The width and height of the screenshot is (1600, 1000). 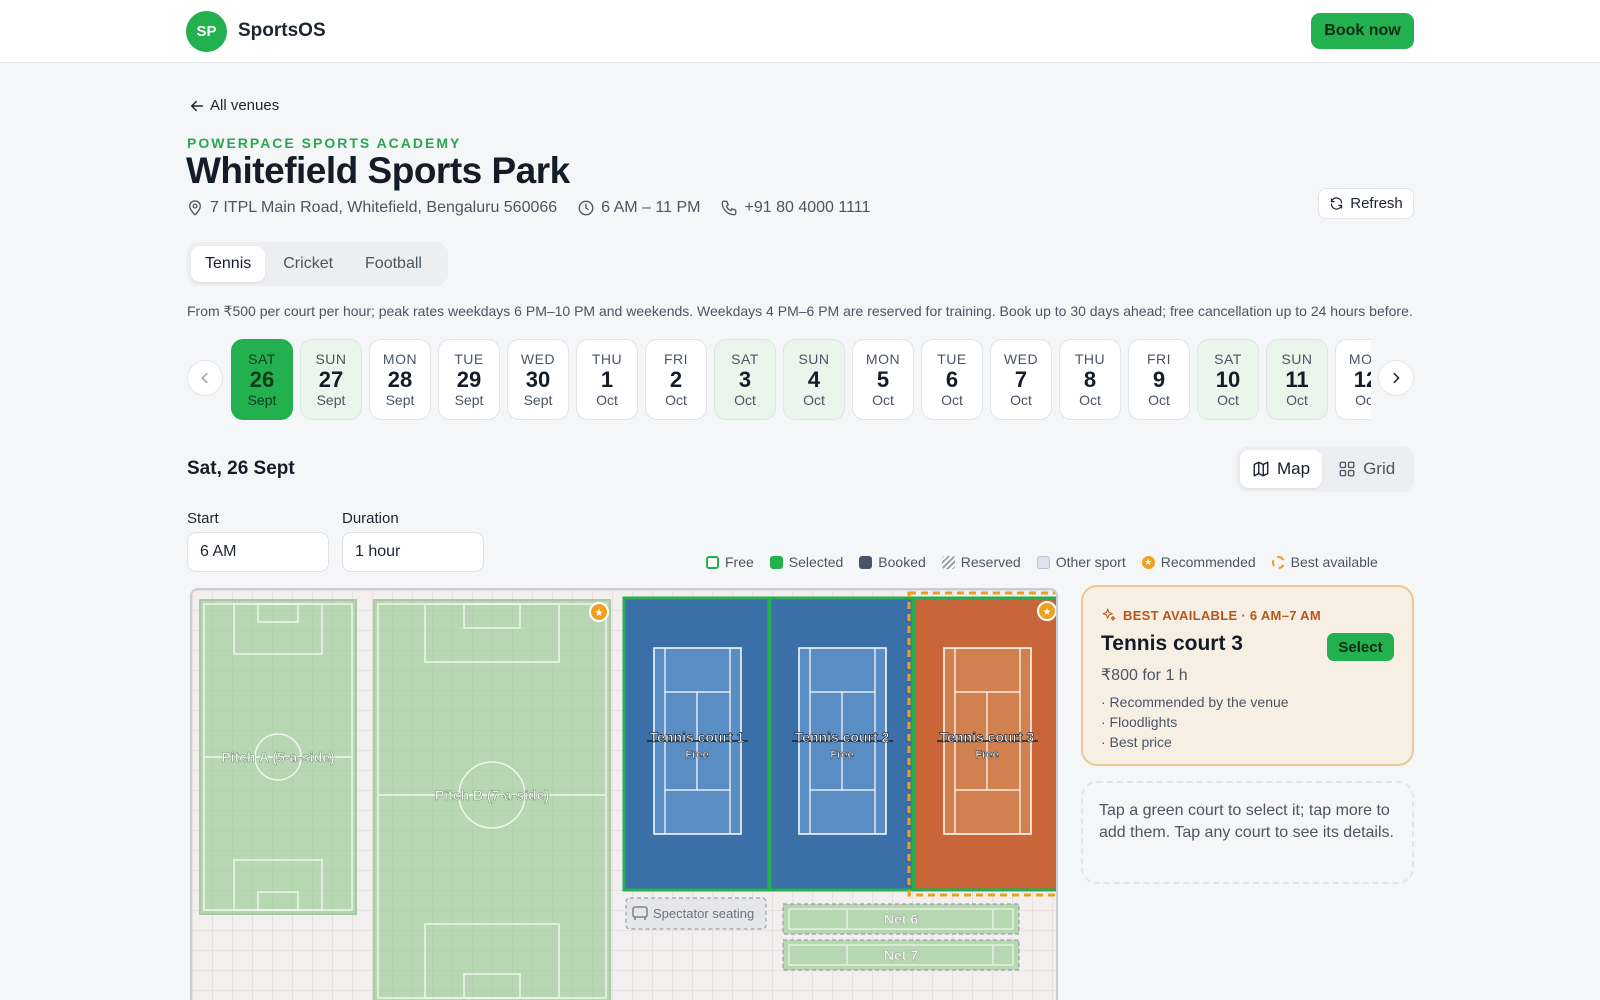 I want to click on date-card: WED 7 Oct, so click(x=1021, y=379).